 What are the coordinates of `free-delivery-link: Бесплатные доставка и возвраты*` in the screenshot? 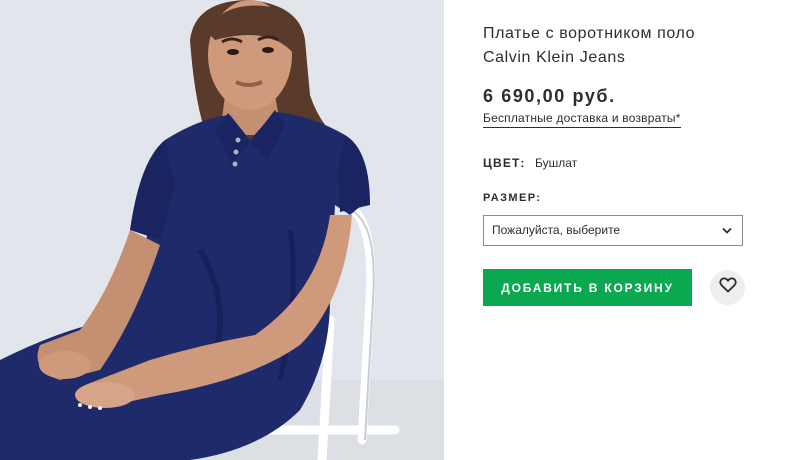 It's located at (582, 119).